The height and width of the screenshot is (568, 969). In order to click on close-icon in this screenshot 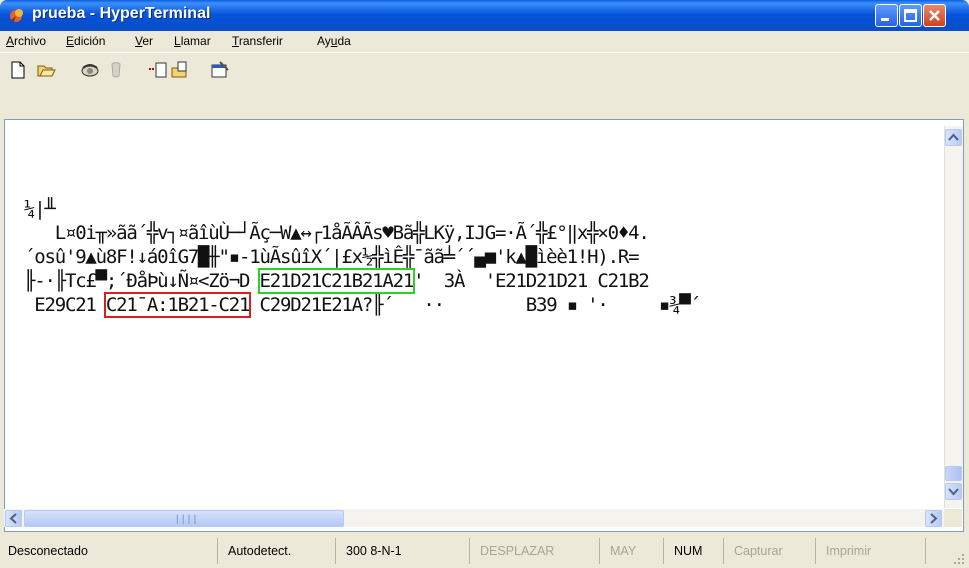, I will do `click(934, 15)`.